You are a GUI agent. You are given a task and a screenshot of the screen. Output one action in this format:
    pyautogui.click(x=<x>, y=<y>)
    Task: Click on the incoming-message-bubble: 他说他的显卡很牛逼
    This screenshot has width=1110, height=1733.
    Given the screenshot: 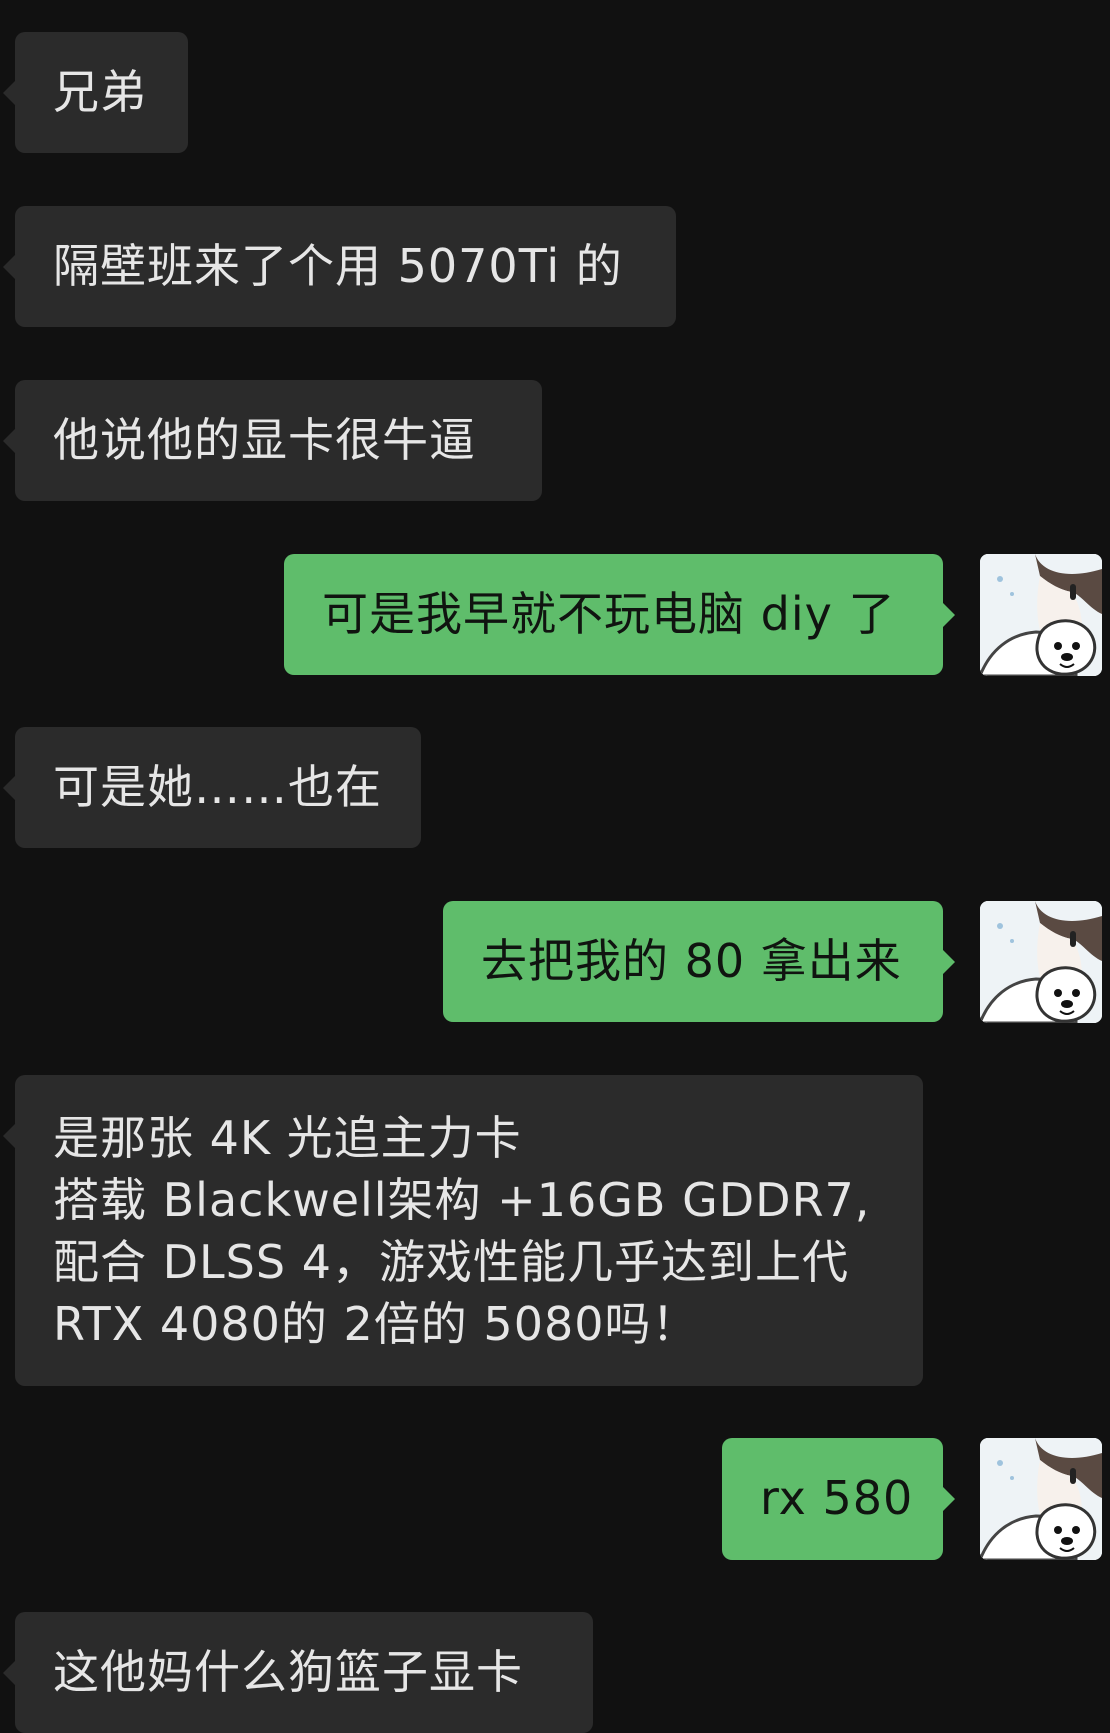 What is the action you would take?
    pyautogui.click(x=272, y=440)
    